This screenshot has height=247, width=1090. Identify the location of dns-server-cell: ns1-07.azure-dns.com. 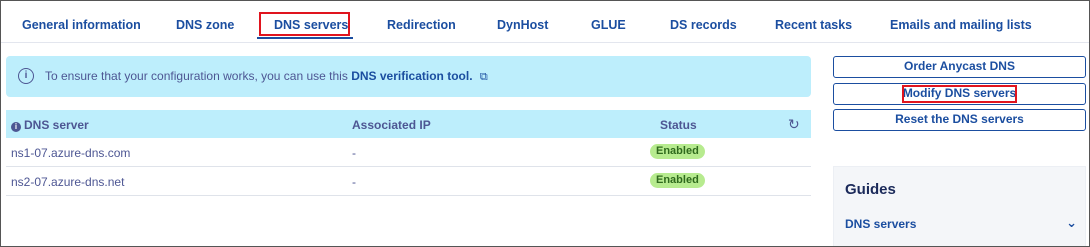
(71, 153).